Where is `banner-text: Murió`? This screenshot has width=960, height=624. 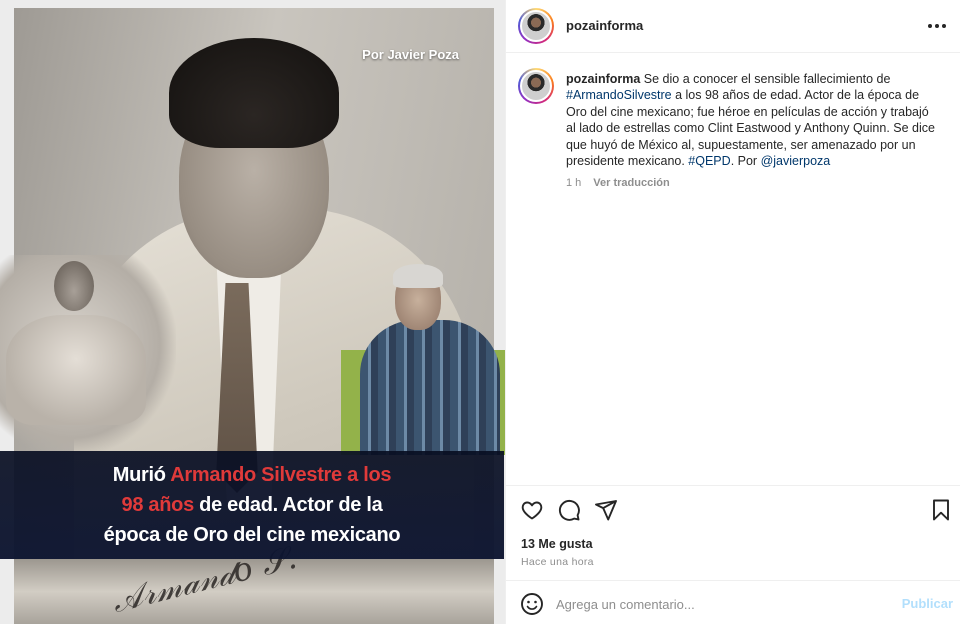
banner-text: Murió is located at coordinates (141, 475).